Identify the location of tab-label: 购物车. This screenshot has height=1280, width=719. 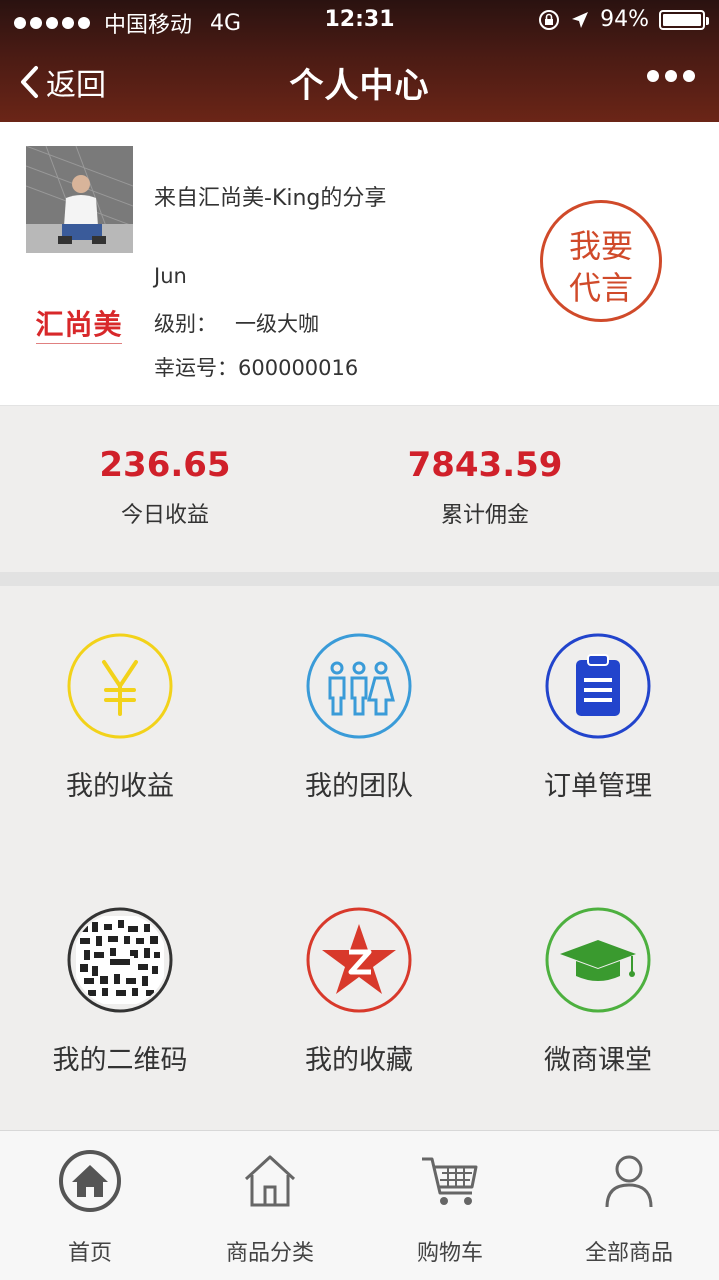
(449, 1253).